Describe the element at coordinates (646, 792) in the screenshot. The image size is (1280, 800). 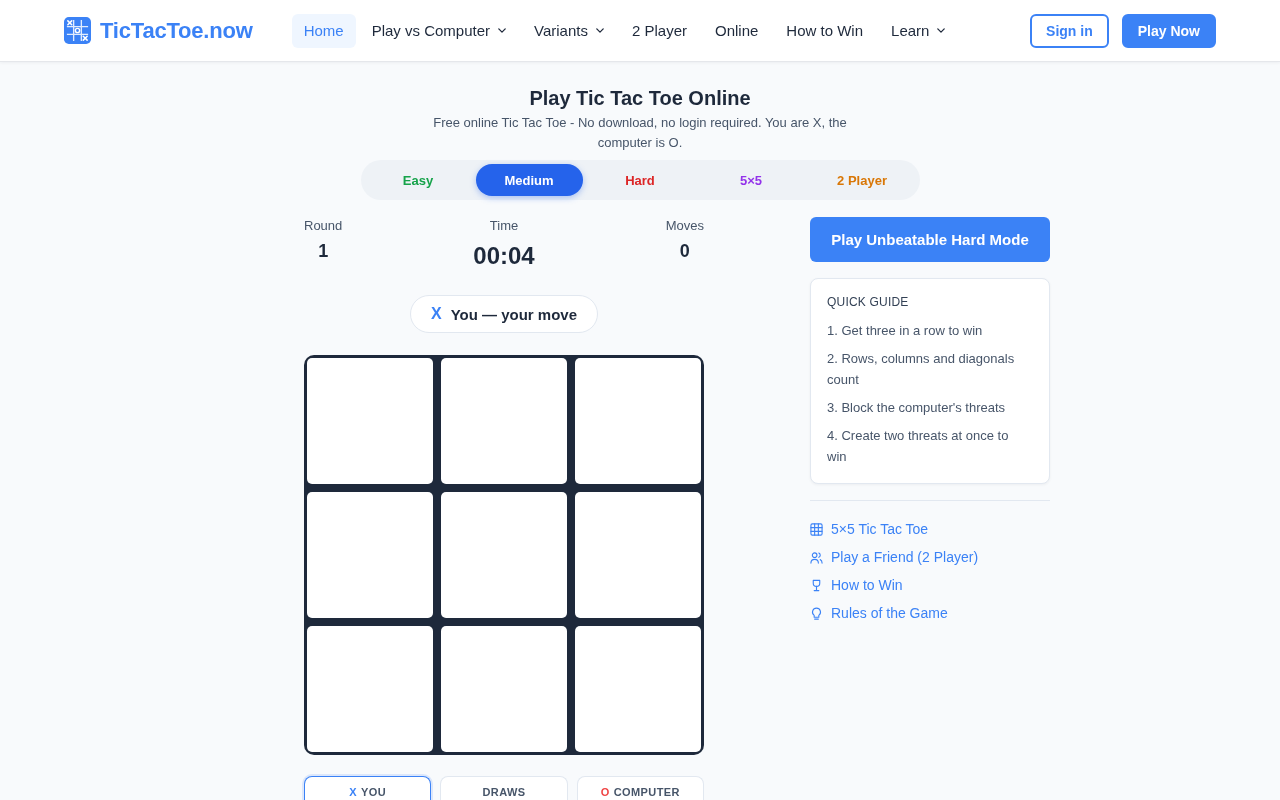
I see `score-label: COMPUTER` at that location.